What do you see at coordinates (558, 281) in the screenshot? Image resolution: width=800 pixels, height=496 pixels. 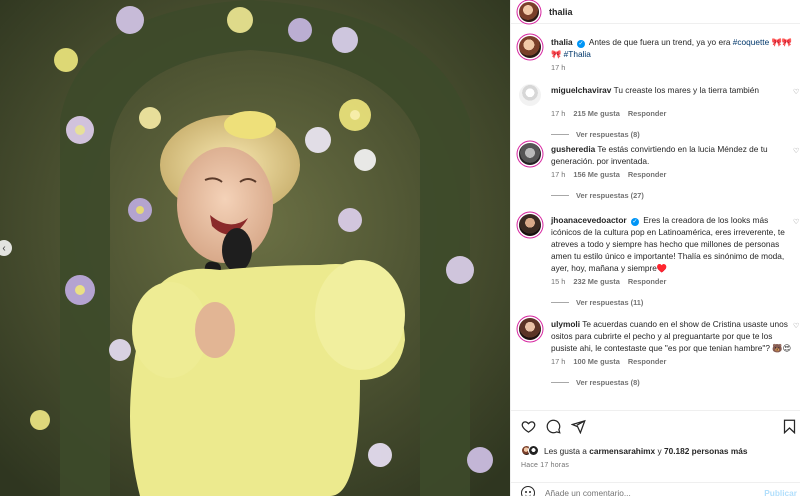 I see `comment-time: 15 h` at bounding box center [558, 281].